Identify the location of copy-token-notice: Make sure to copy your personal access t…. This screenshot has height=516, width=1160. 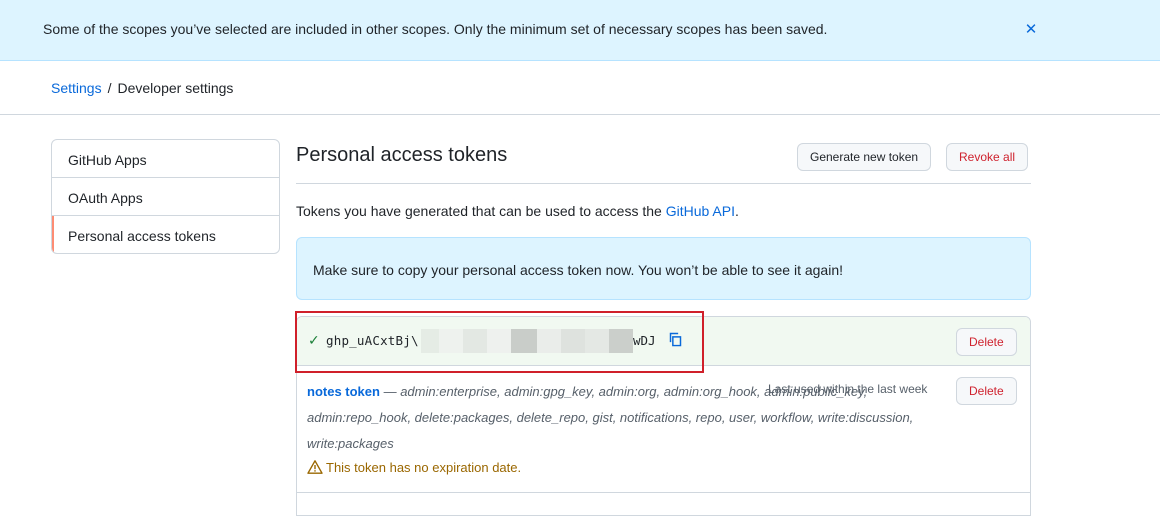
(663, 268).